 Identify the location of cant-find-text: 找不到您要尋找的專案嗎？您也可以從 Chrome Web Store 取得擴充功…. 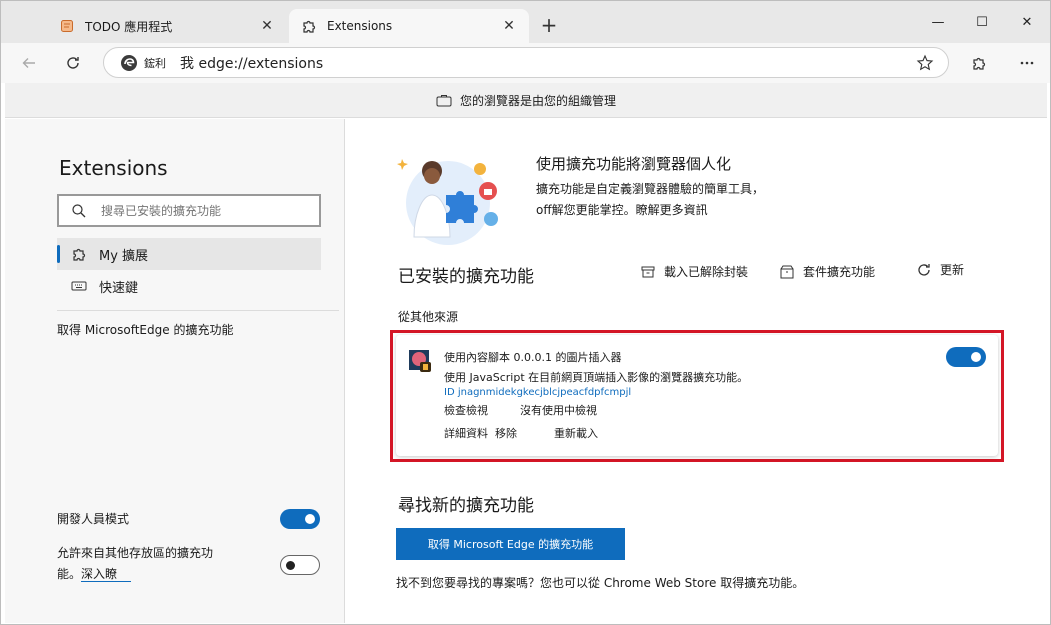
(600, 583).